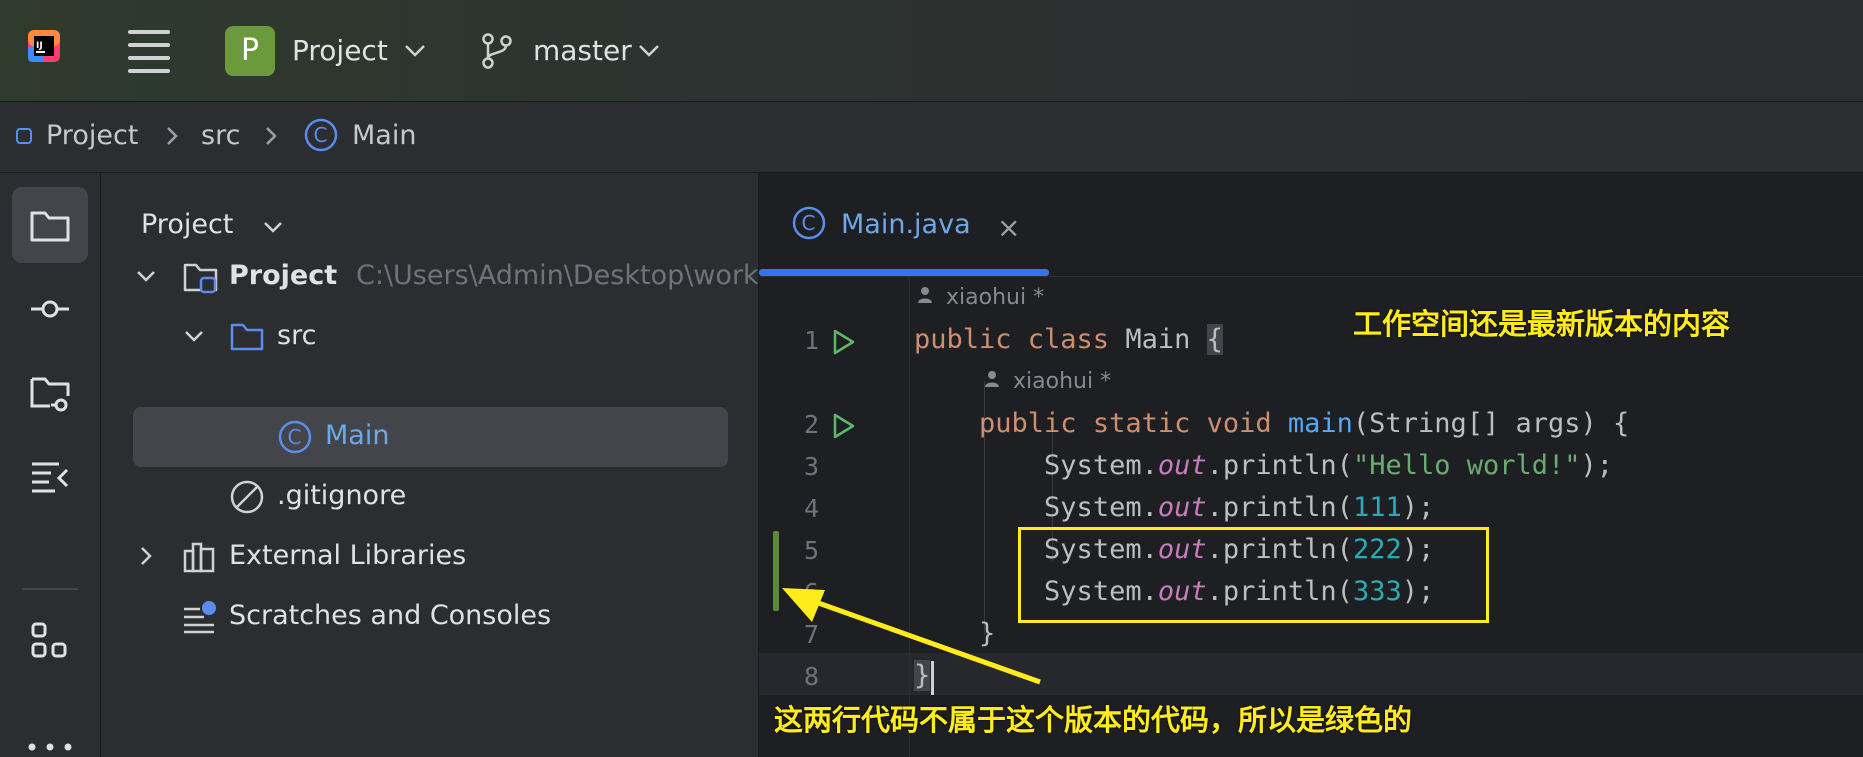 The image size is (1863, 757). I want to click on annotation-note-bottom: 这两行代码不属于这个版本的代码，所以是绿色的, so click(1093, 720).